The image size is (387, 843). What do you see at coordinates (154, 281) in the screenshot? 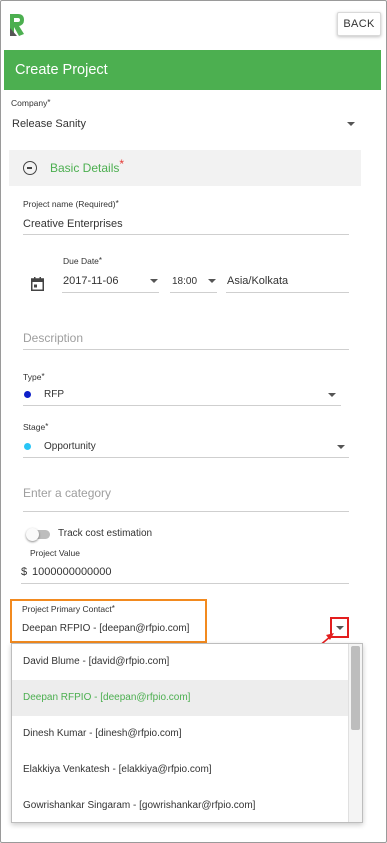
I see `due-date-chevron-down-icon` at bounding box center [154, 281].